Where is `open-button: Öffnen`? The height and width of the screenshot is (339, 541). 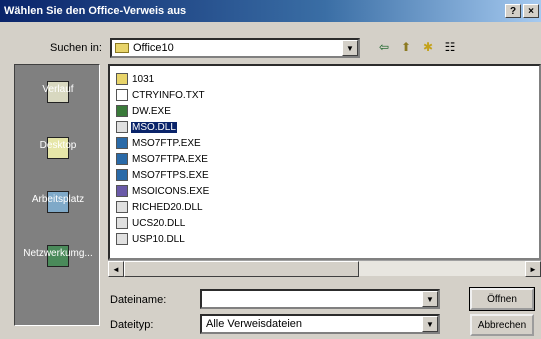
open-button: Öffnen is located at coordinates (502, 299).